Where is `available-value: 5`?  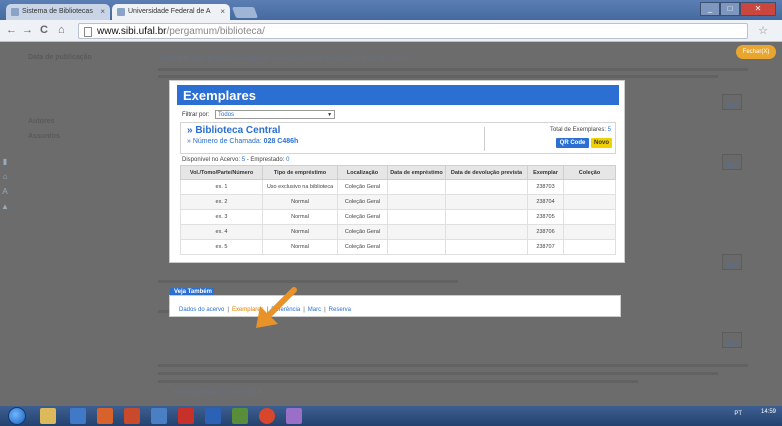
available-value: 5 is located at coordinates (243, 160).